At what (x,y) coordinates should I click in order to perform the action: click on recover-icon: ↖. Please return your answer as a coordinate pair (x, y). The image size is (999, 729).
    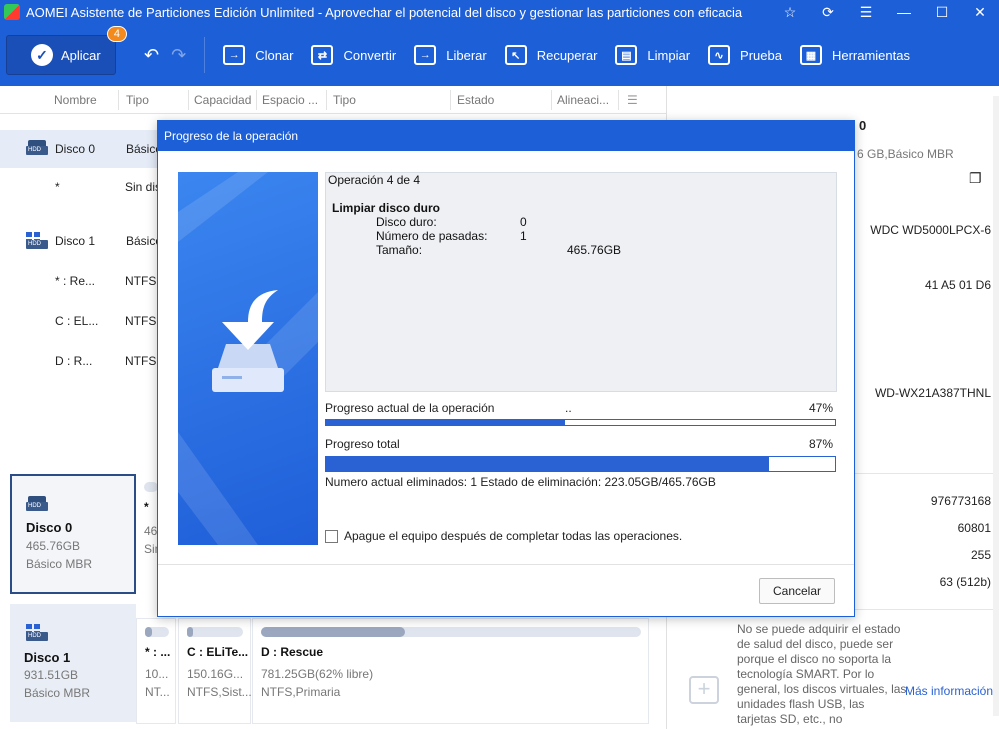
    Looking at the image, I should click on (515, 55).